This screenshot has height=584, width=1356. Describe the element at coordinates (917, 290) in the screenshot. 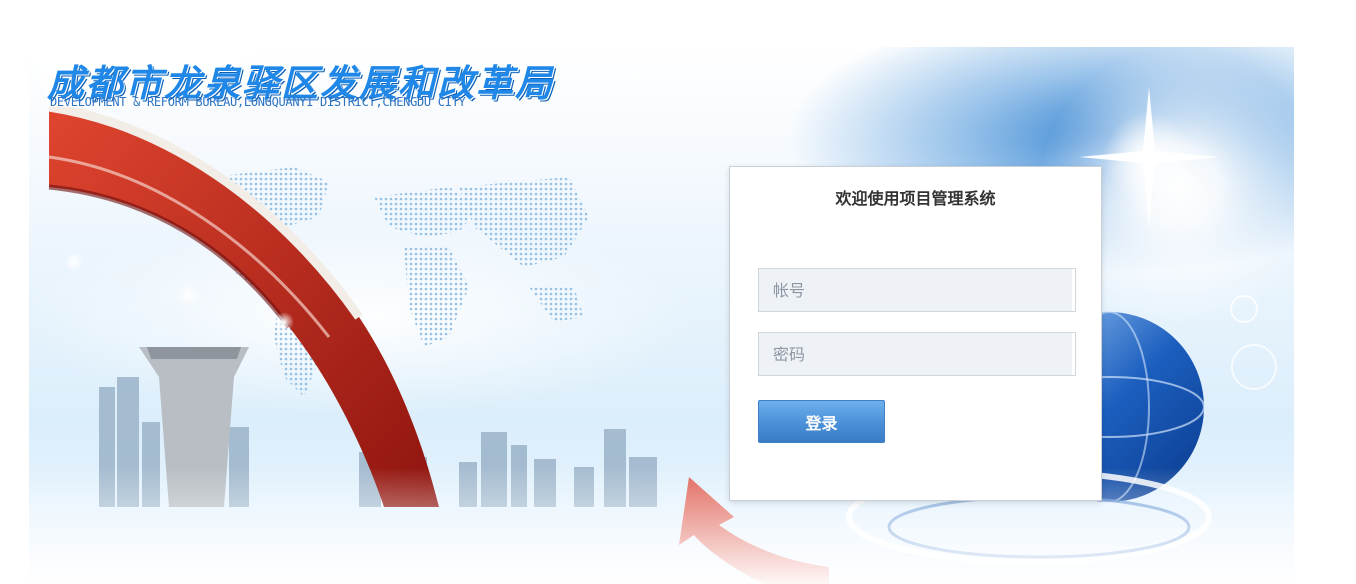

I see `username-input` at that location.